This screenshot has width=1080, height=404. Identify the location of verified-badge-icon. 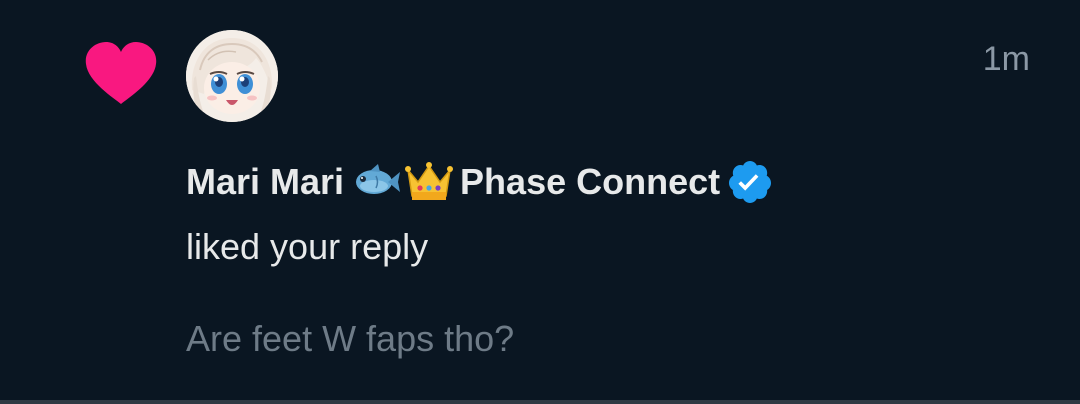
(750, 182).